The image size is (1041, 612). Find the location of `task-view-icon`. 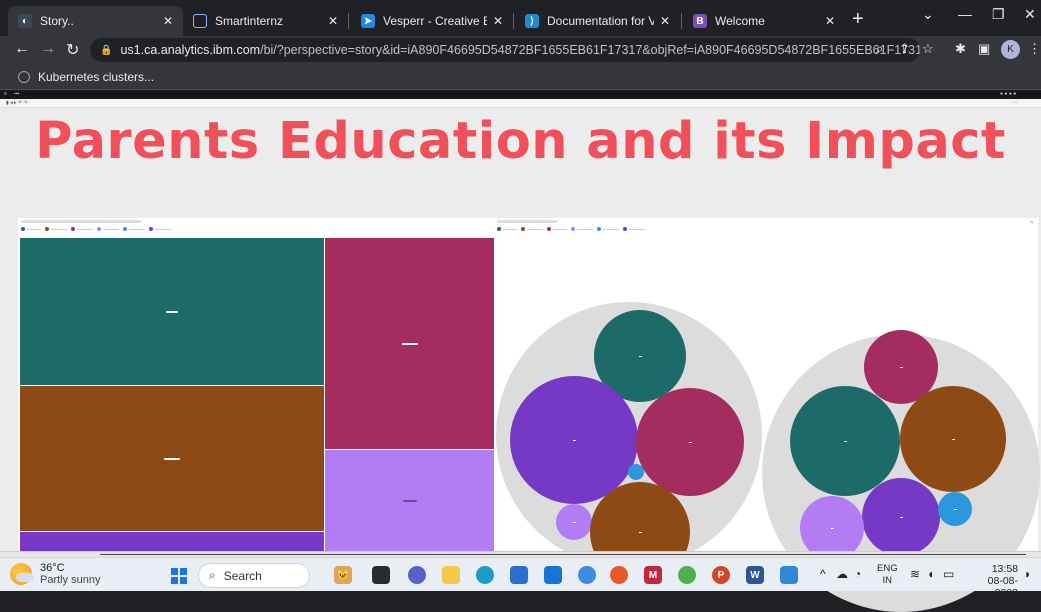

task-view-icon is located at coordinates (381, 575).